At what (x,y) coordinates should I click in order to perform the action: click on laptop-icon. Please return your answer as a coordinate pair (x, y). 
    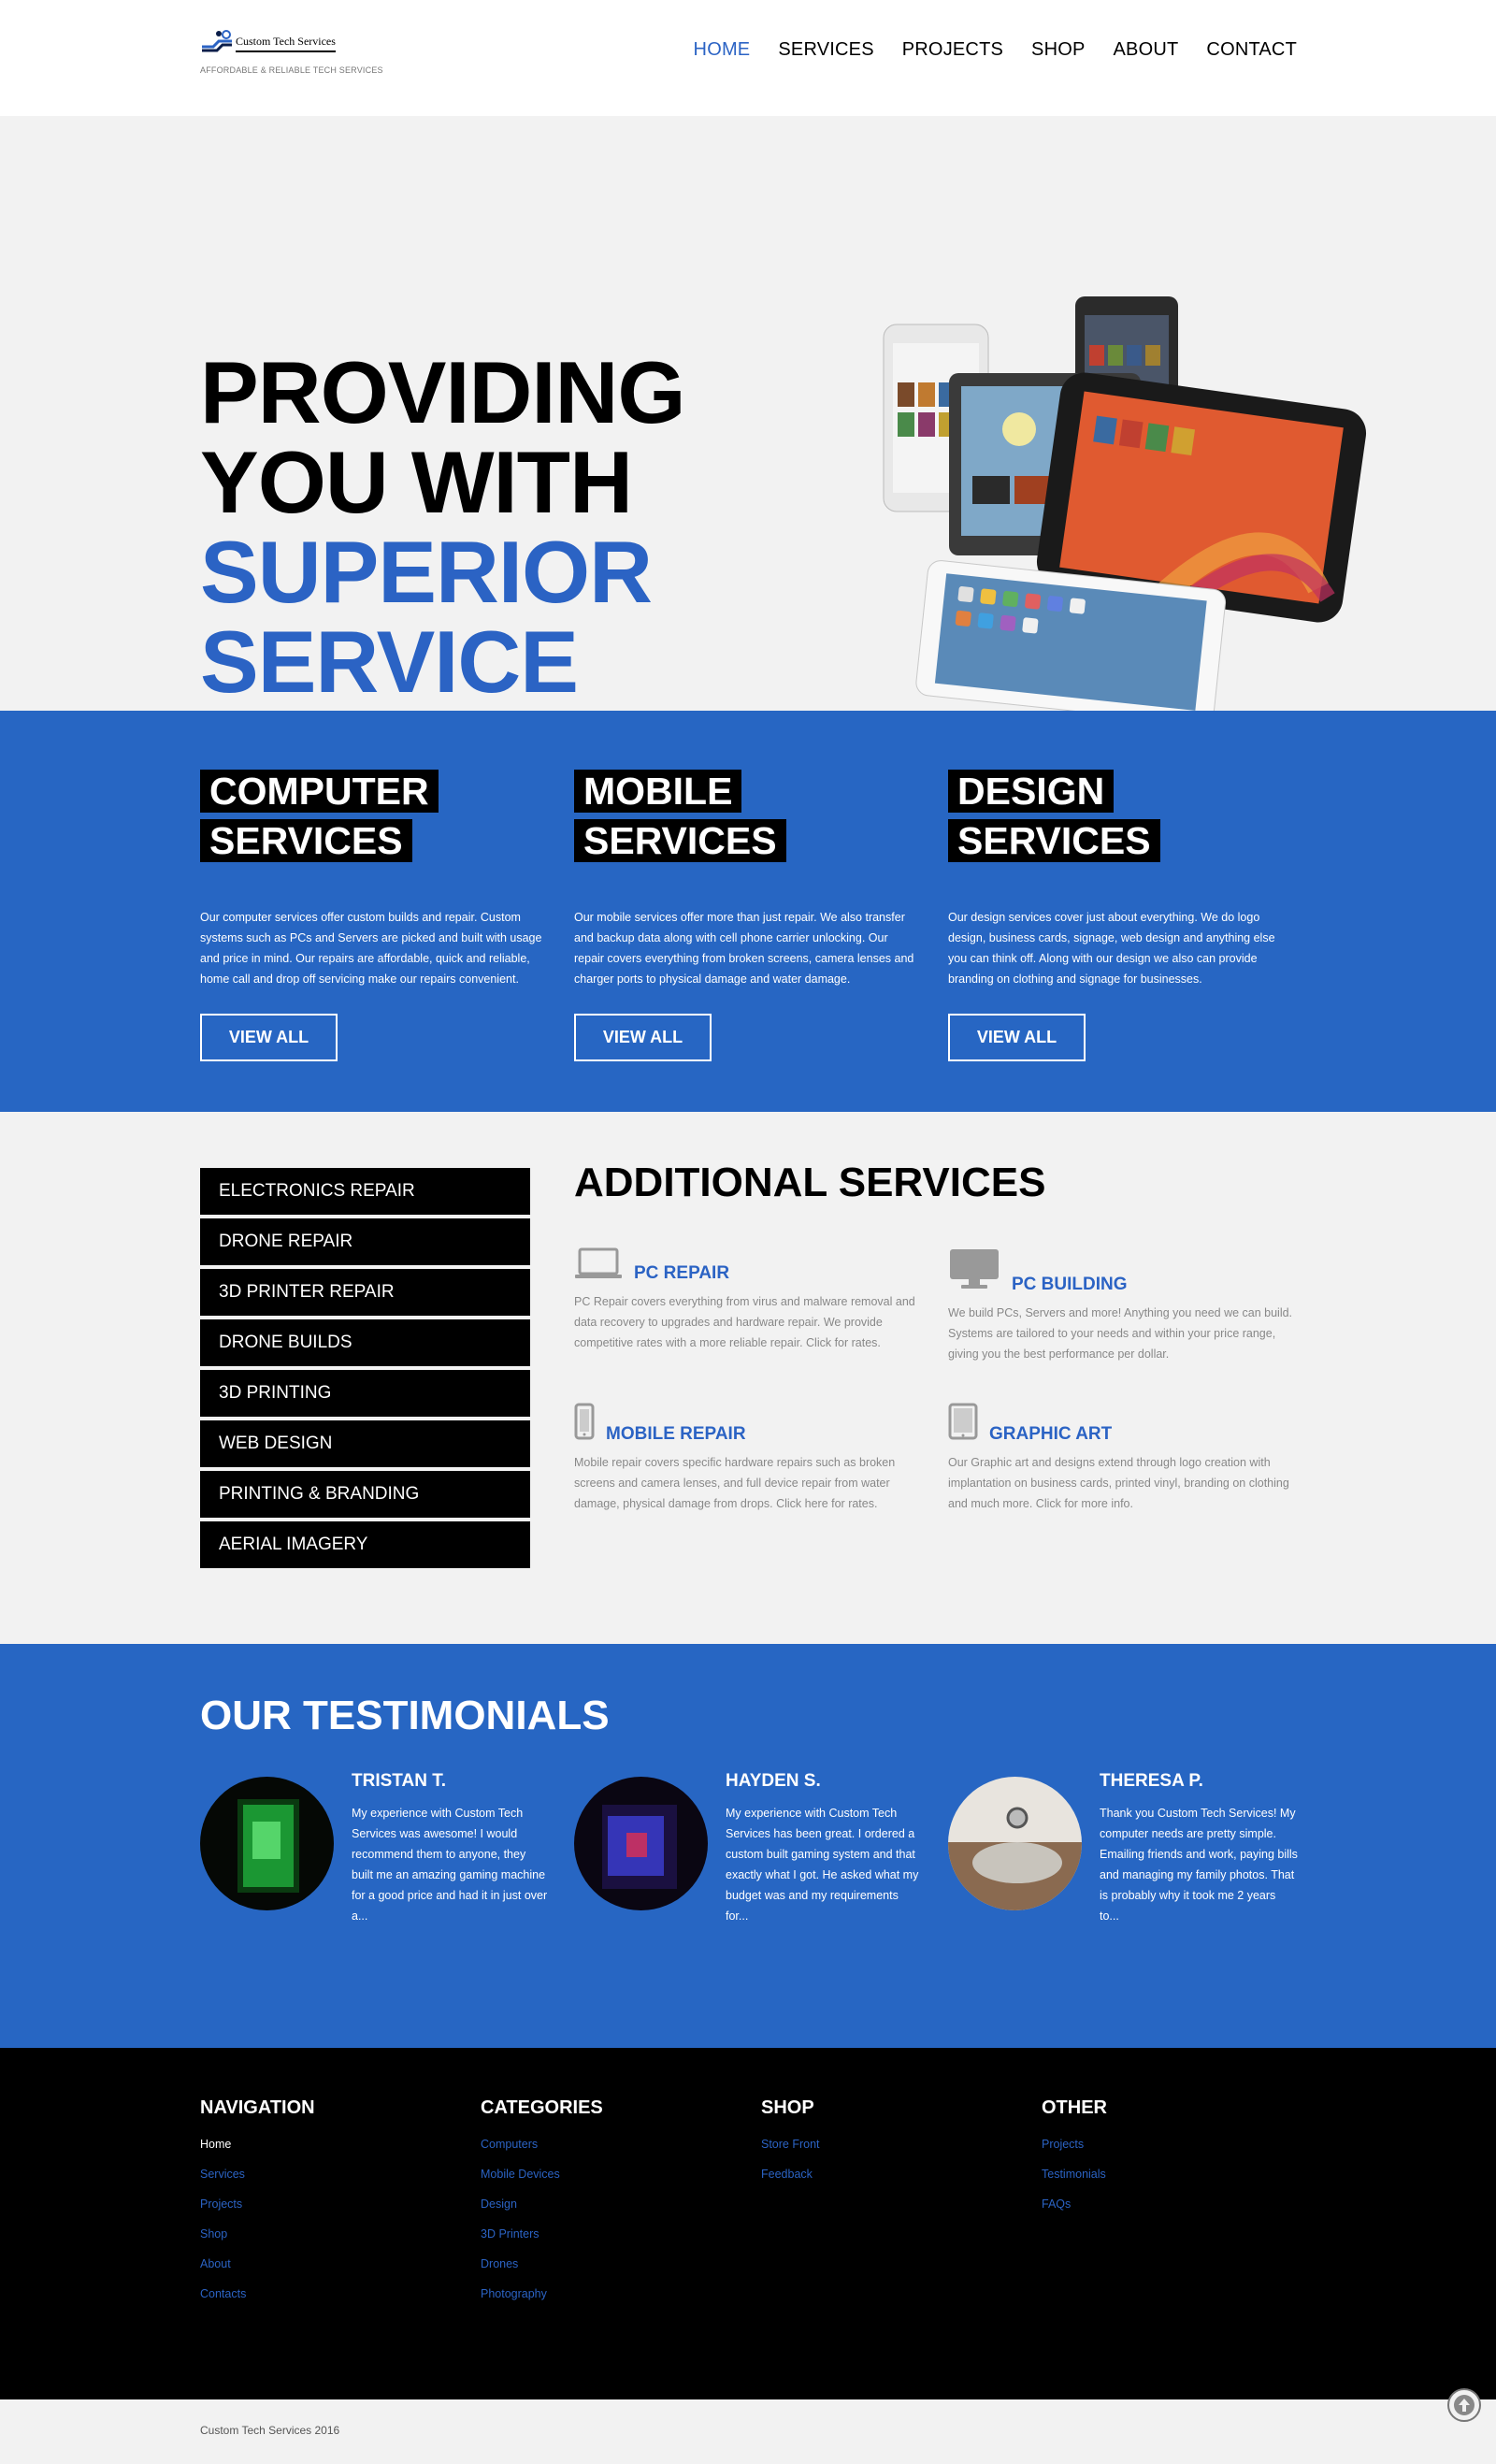
    Looking at the image, I should click on (598, 1265).